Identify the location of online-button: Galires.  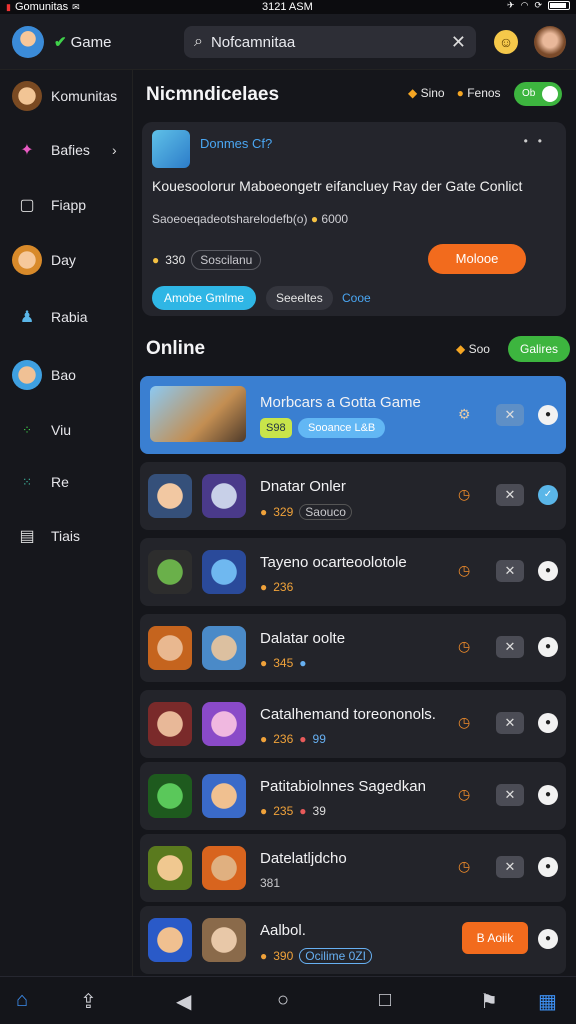
(539, 349).